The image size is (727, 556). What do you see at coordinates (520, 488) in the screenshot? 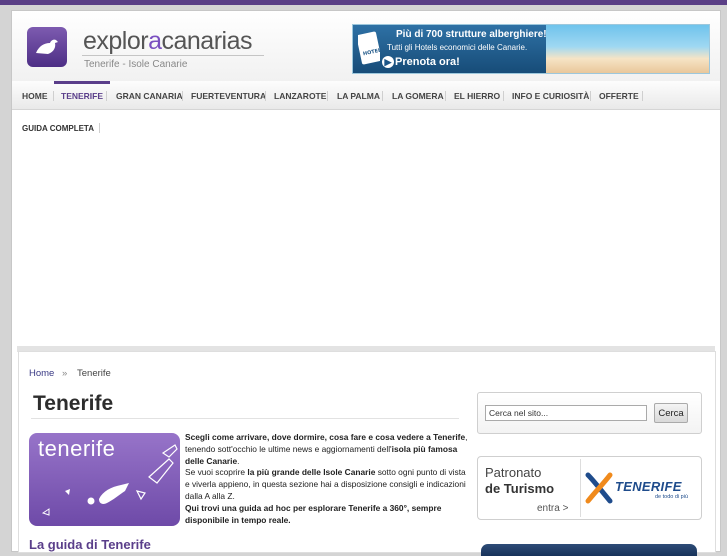
I see `ad-line-2: de Turismo` at bounding box center [520, 488].